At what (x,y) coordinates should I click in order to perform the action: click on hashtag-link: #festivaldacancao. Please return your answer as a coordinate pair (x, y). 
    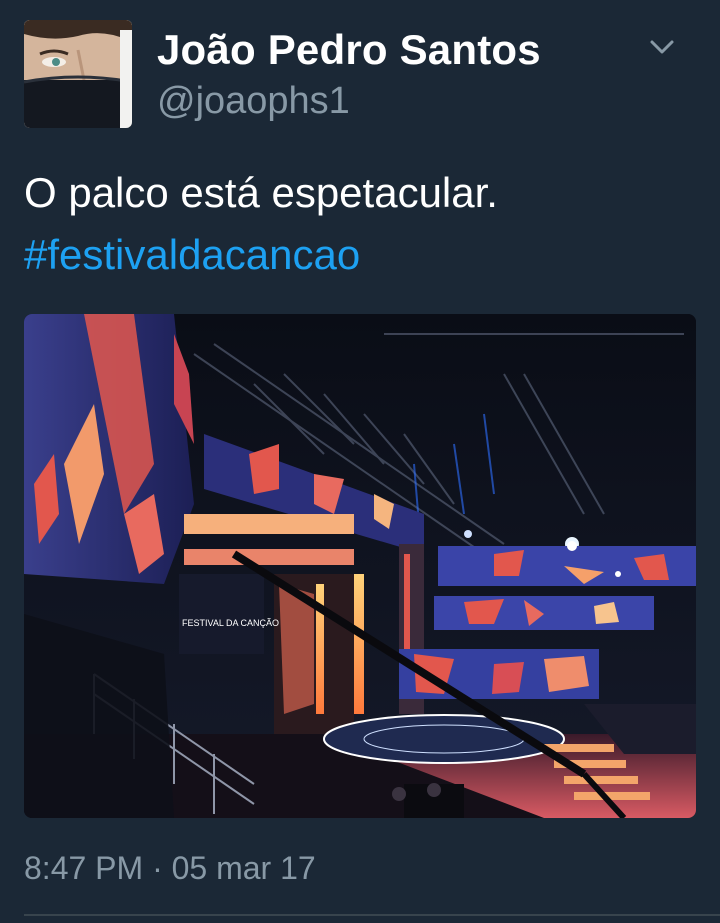
    Looking at the image, I should click on (359, 255).